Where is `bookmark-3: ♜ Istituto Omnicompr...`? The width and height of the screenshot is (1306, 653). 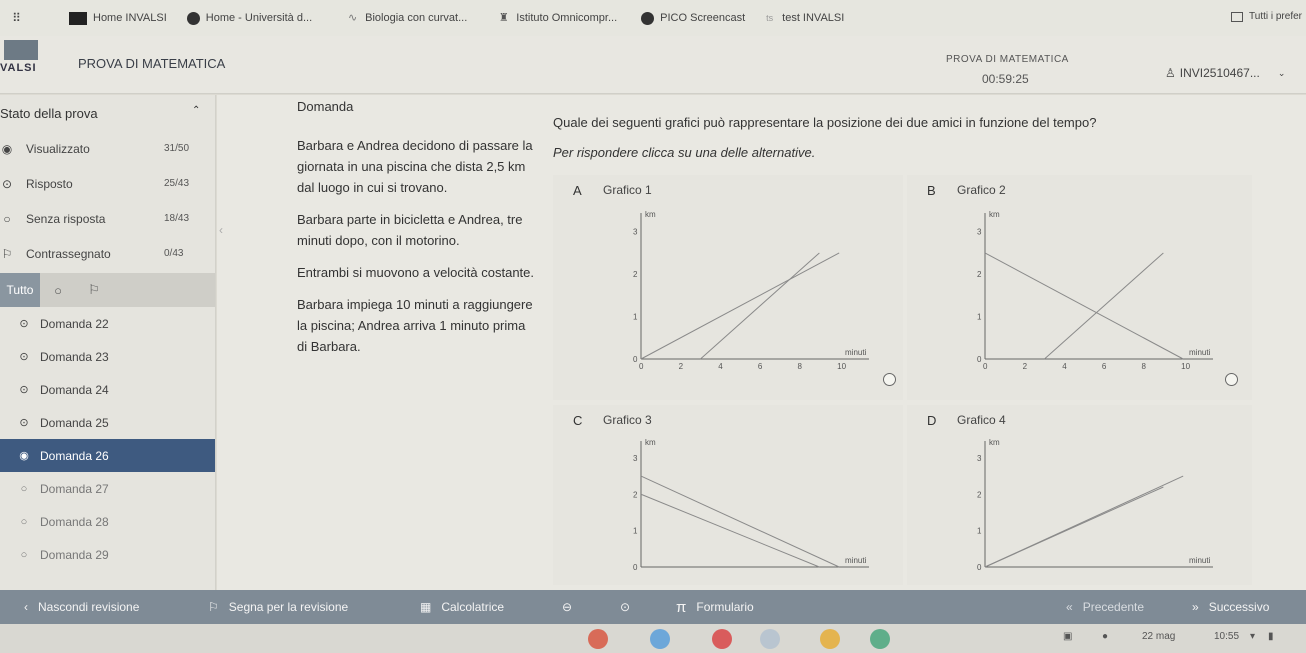
bookmark-3: ♜ Istituto Omnicompr... is located at coordinates (557, 18).